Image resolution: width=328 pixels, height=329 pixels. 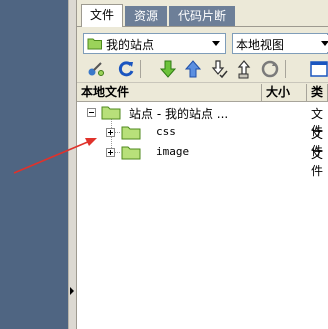 I want to click on site-toolbar: 我的站点 本地视图, so click(x=202, y=43).